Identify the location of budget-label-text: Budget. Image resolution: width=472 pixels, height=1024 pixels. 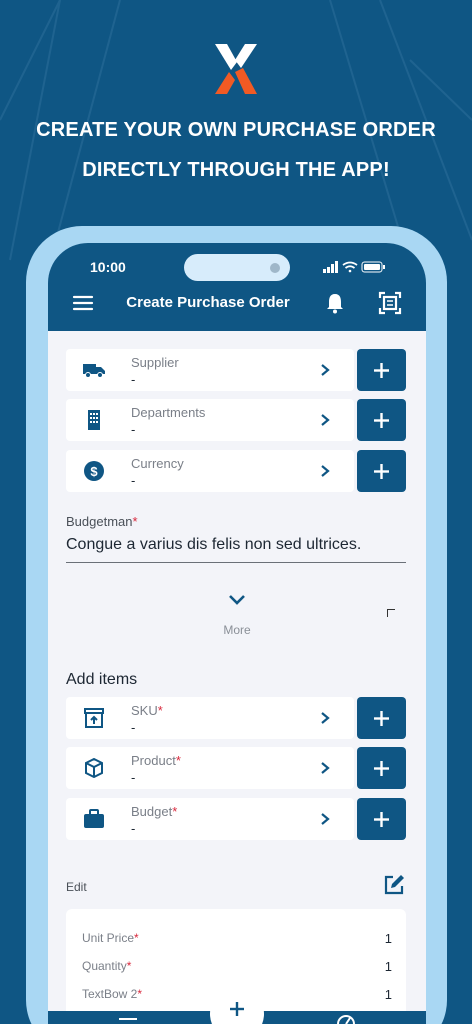
(152, 811).